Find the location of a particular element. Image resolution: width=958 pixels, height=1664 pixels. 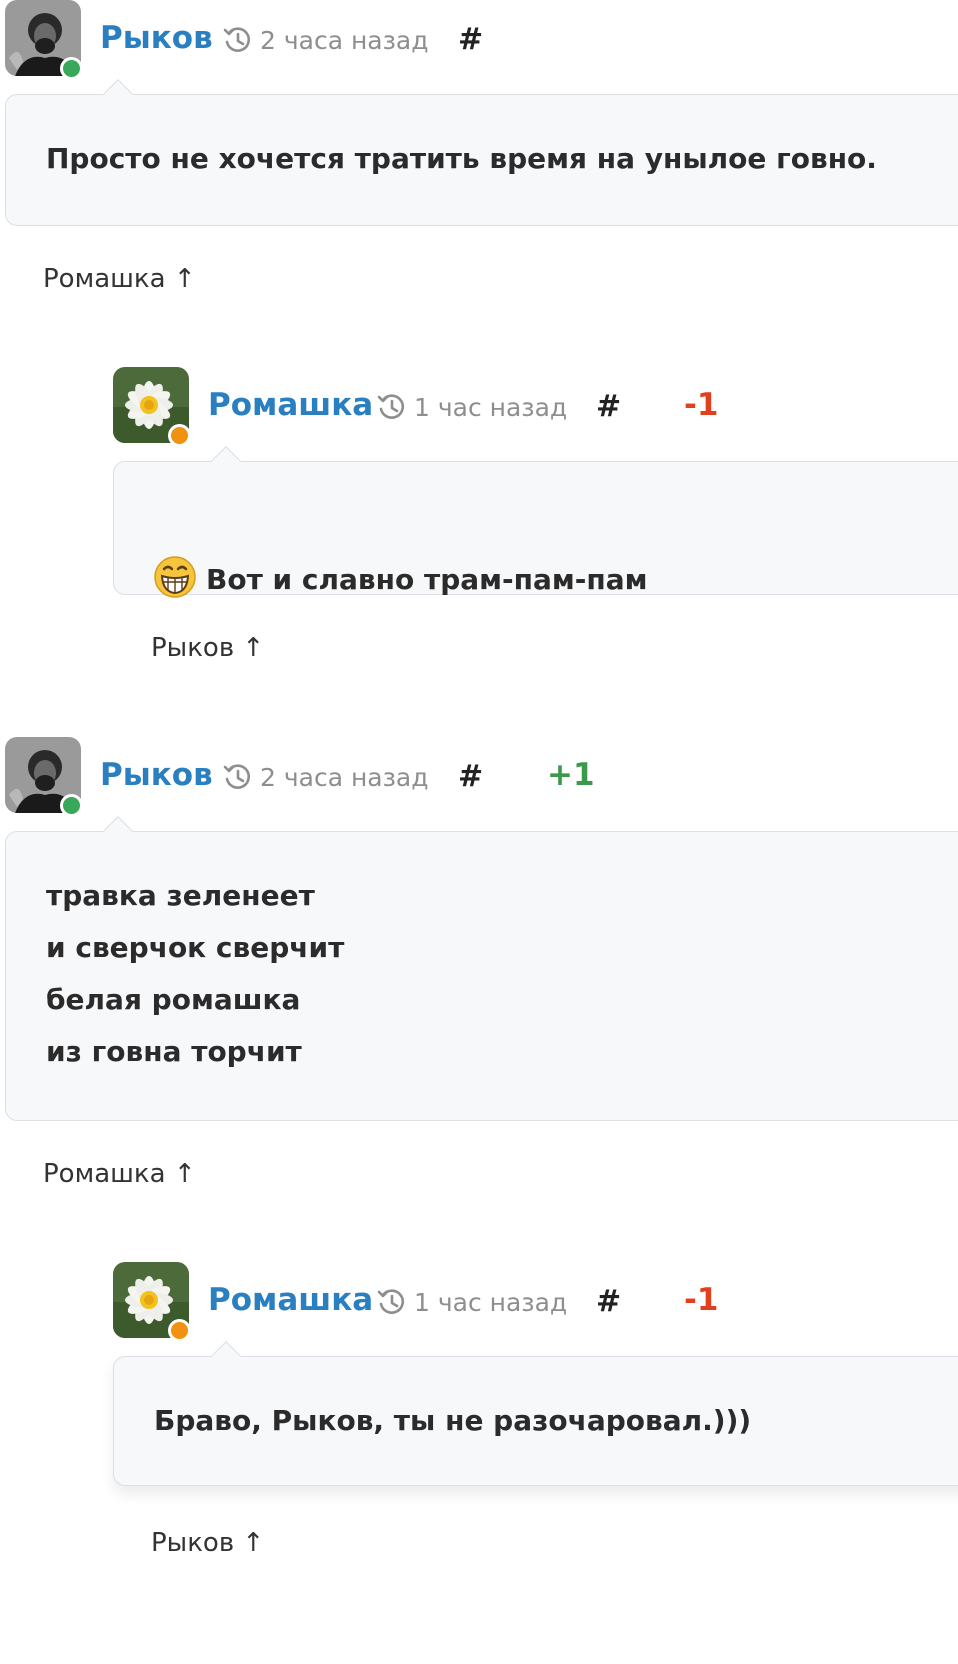

comment-header: Рыков 2 часа назад # is located at coordinates (479, 45).